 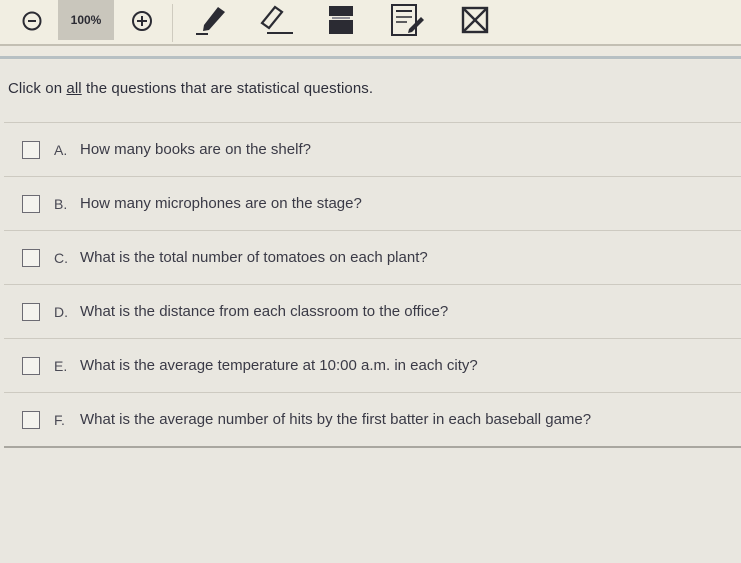 I want to click on strikethrough-tool-button, so click(x=475, y=20).